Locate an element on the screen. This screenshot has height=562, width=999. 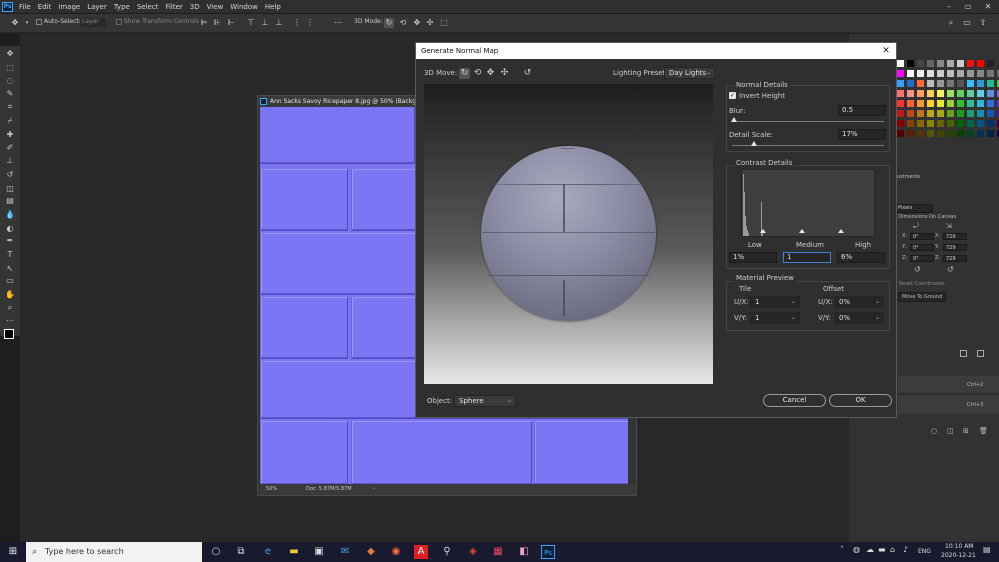
reset-view-icon: ↺ is located at coordinates (527, 73).